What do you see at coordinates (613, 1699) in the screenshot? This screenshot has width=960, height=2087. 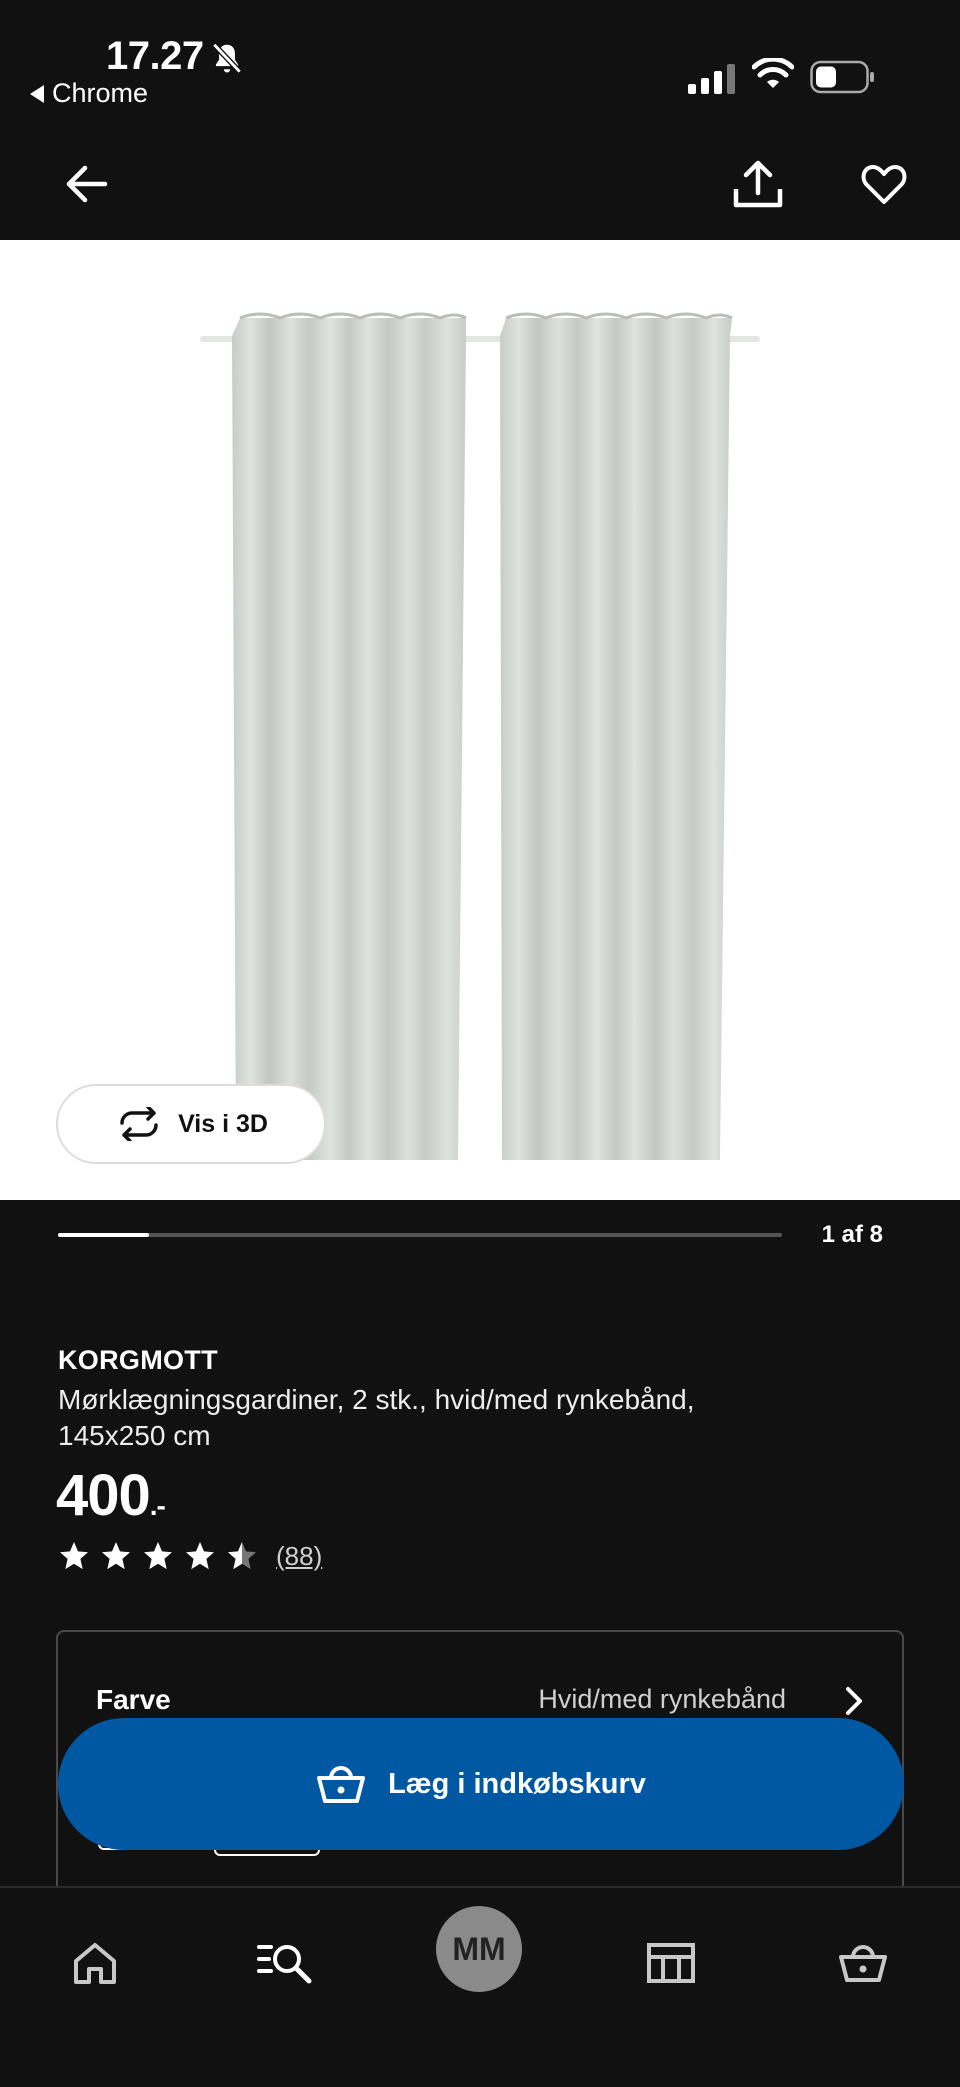 I see `color-option-value: Hvid/med rynkebånd` at bounding box center [613, 1699].